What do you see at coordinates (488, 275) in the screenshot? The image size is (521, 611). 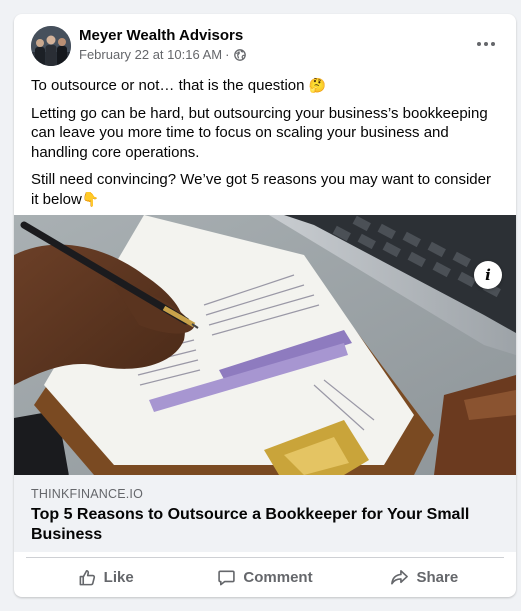 I see `info-icon: i` at bounding box center [488, 275].